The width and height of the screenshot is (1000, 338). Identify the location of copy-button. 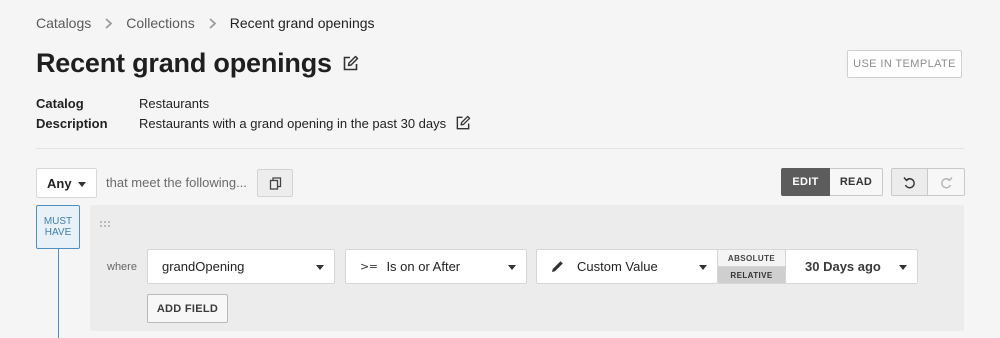
(275, 183).